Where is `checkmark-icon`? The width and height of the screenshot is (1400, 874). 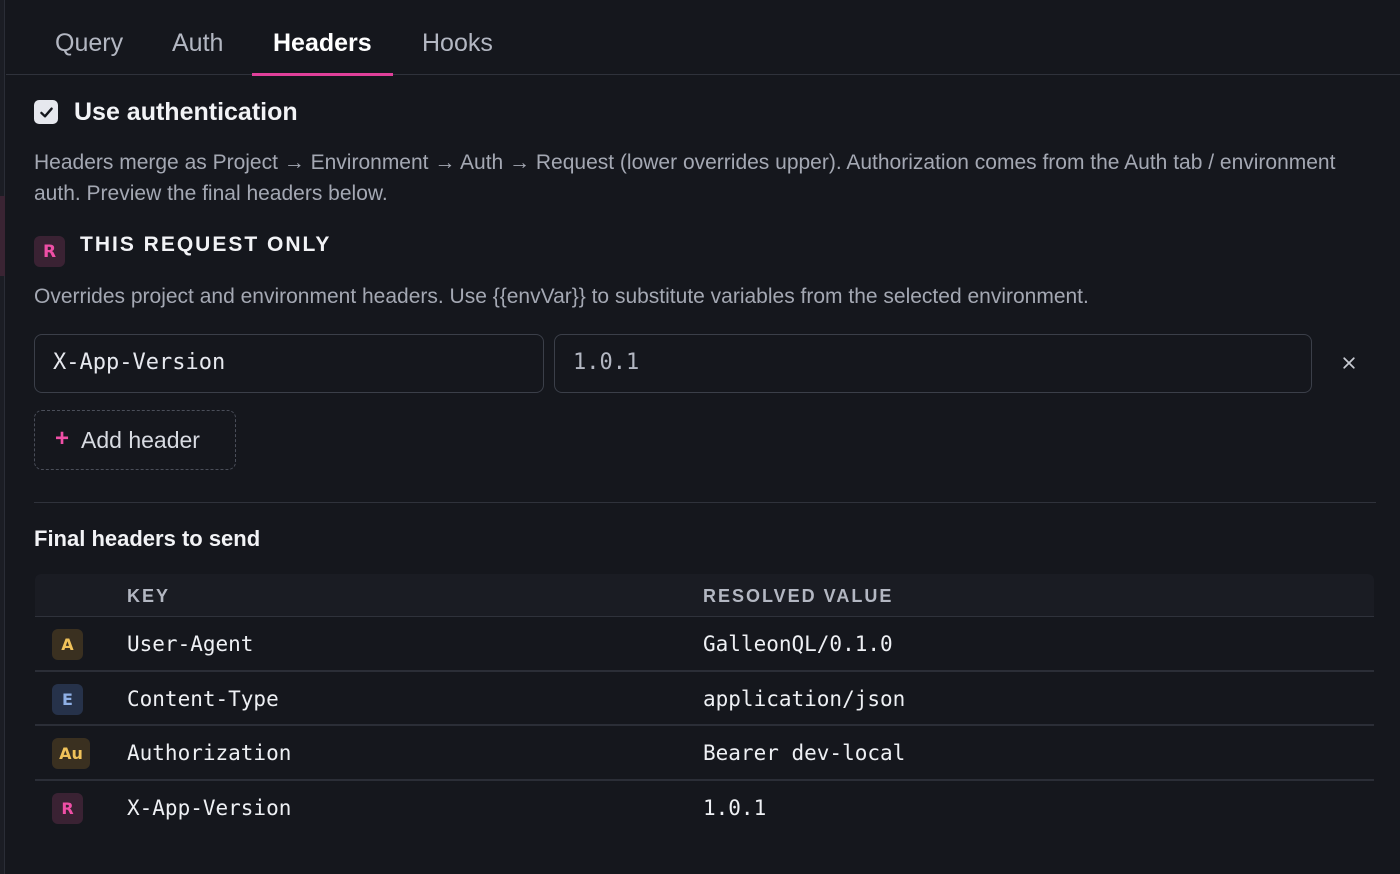 checkmark-icon is located at coordinates (46, 112).